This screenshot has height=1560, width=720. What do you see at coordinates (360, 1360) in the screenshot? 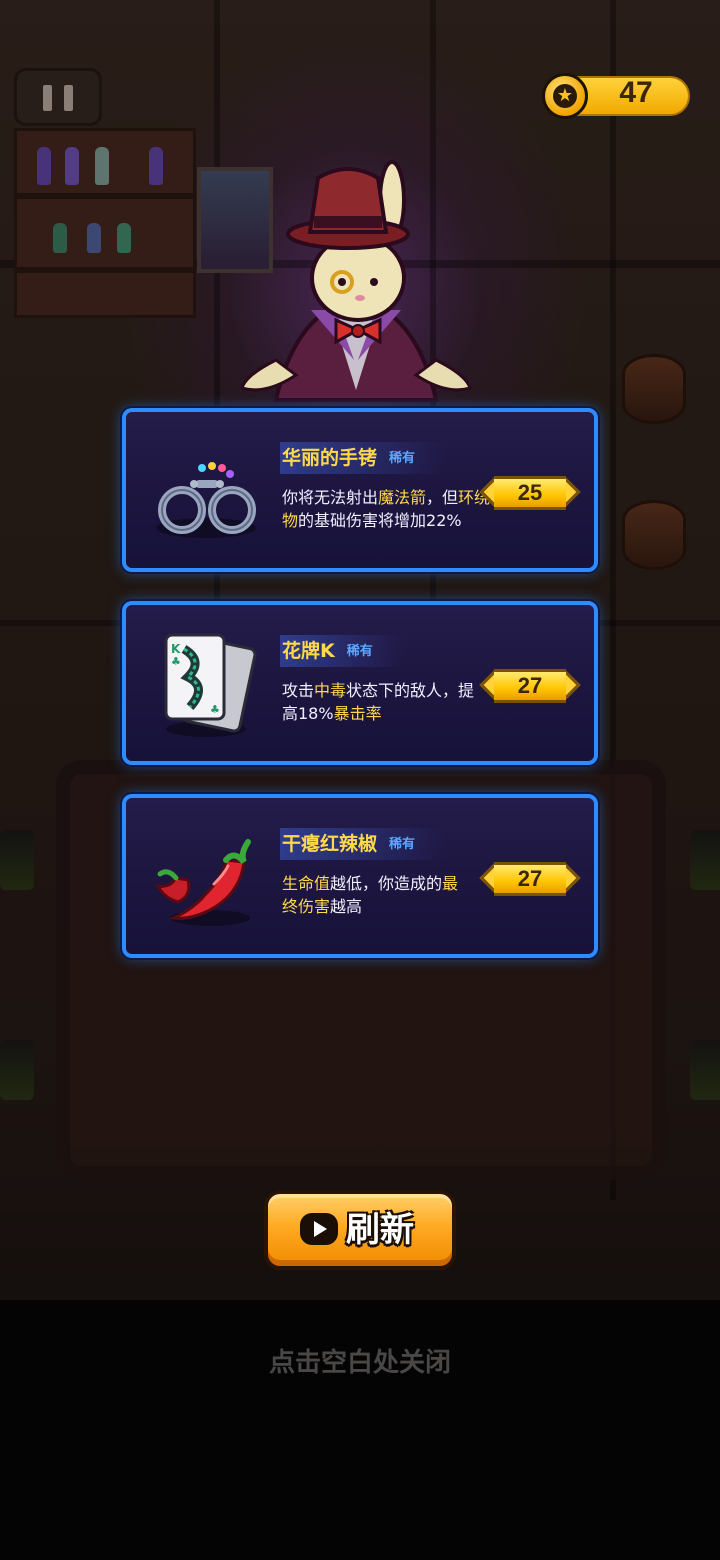
I see `close-hint: 点击空白处关闭` at bounding box center [360, 1360].